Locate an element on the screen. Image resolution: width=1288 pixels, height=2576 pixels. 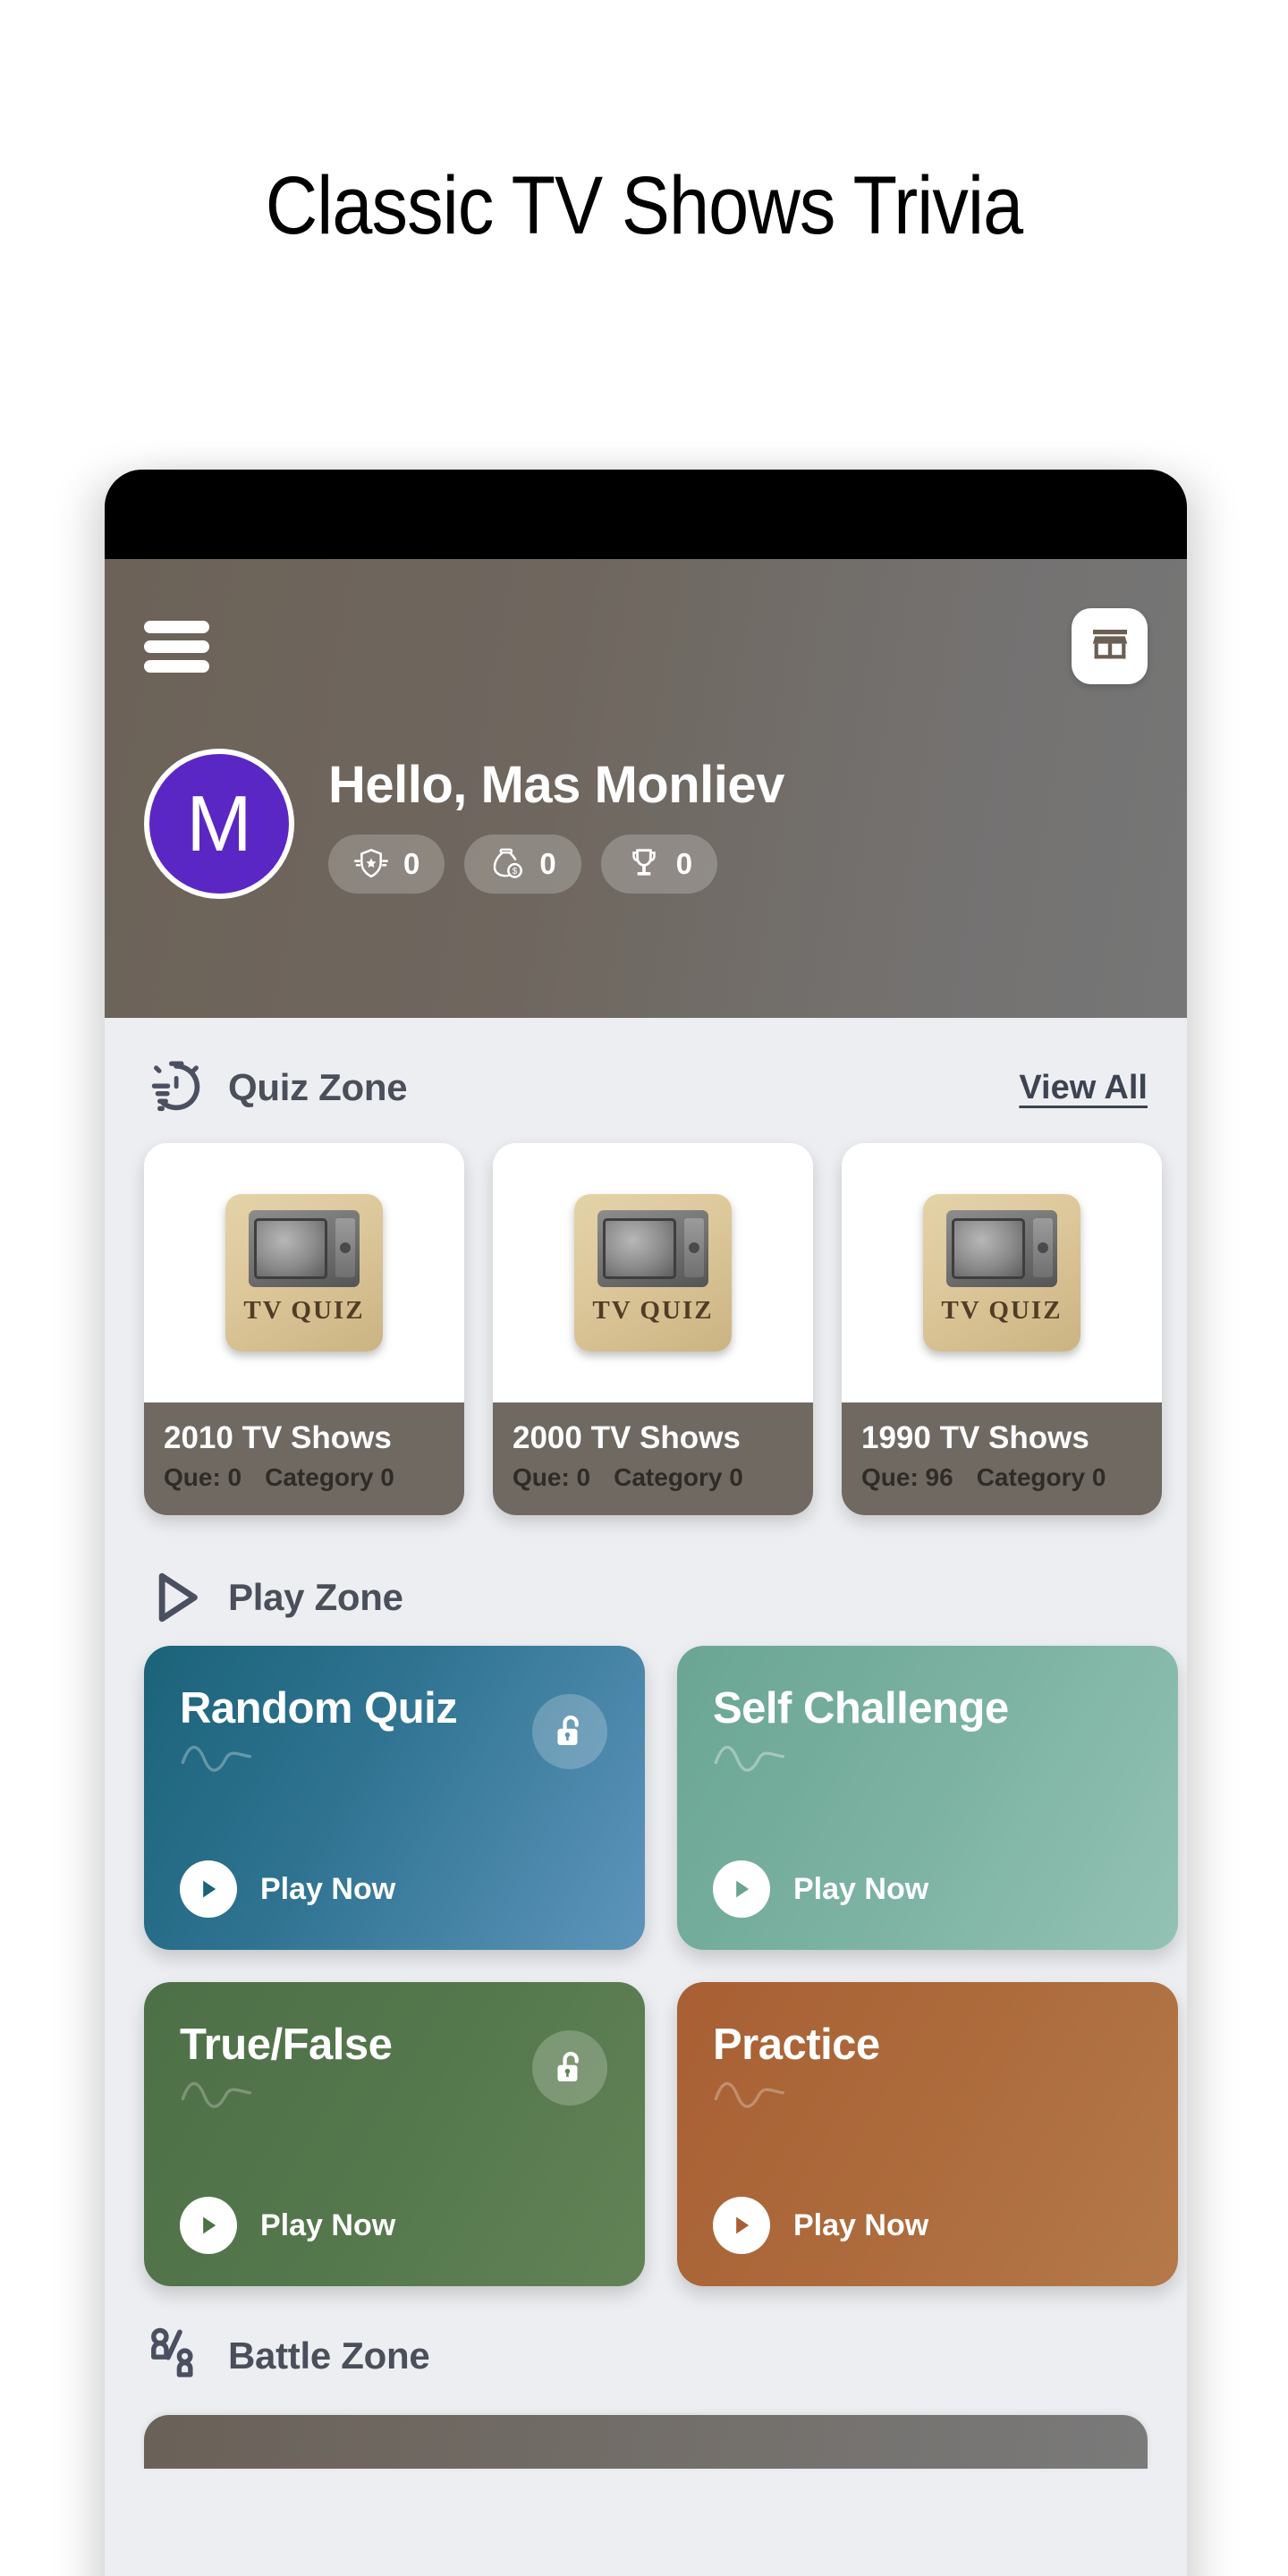
quiz-zone-title: Quiz Zone is located at coordinates (318, 1087).